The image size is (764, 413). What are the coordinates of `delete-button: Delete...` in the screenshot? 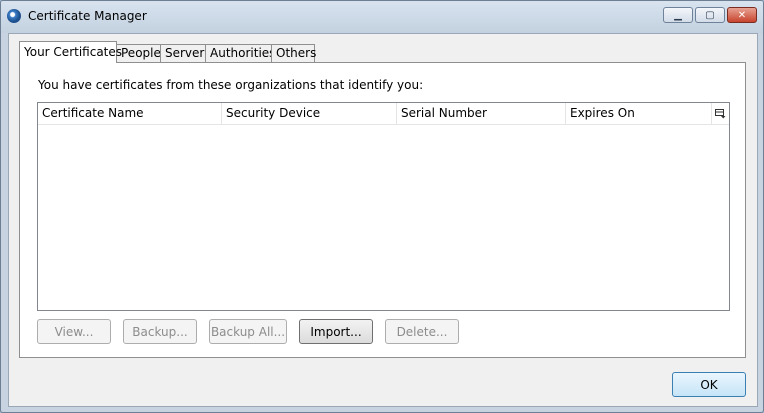 It's located at (422, 331).